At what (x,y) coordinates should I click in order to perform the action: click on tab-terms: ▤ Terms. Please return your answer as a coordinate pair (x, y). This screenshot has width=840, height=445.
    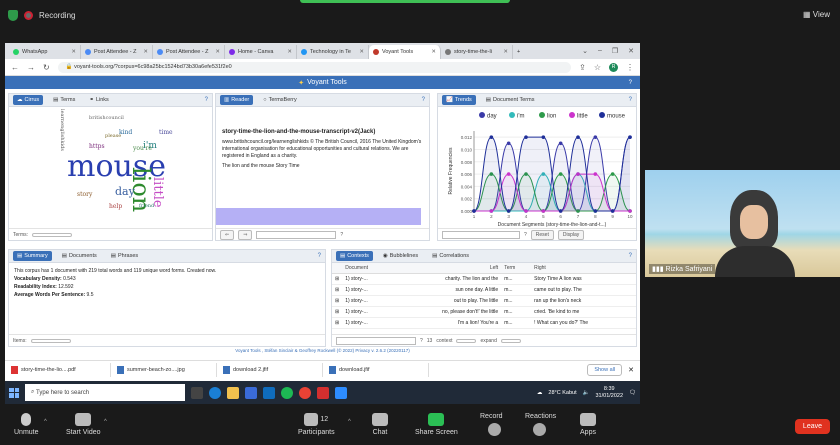
    Looking at the image, I should click on (64, 100).